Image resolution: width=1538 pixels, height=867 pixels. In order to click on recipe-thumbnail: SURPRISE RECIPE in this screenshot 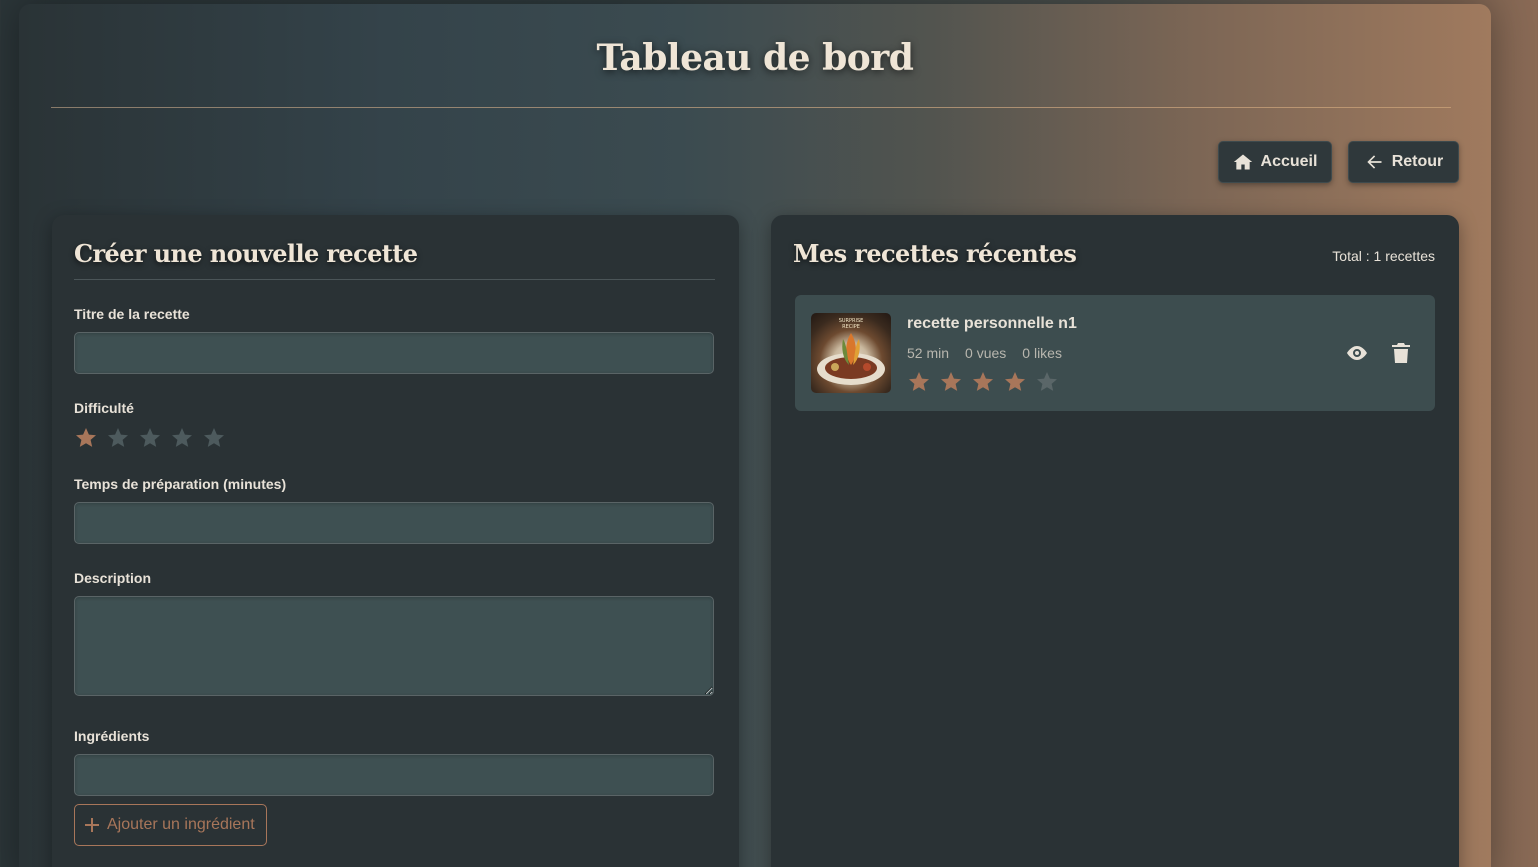, I will do `click(851, 353)`.